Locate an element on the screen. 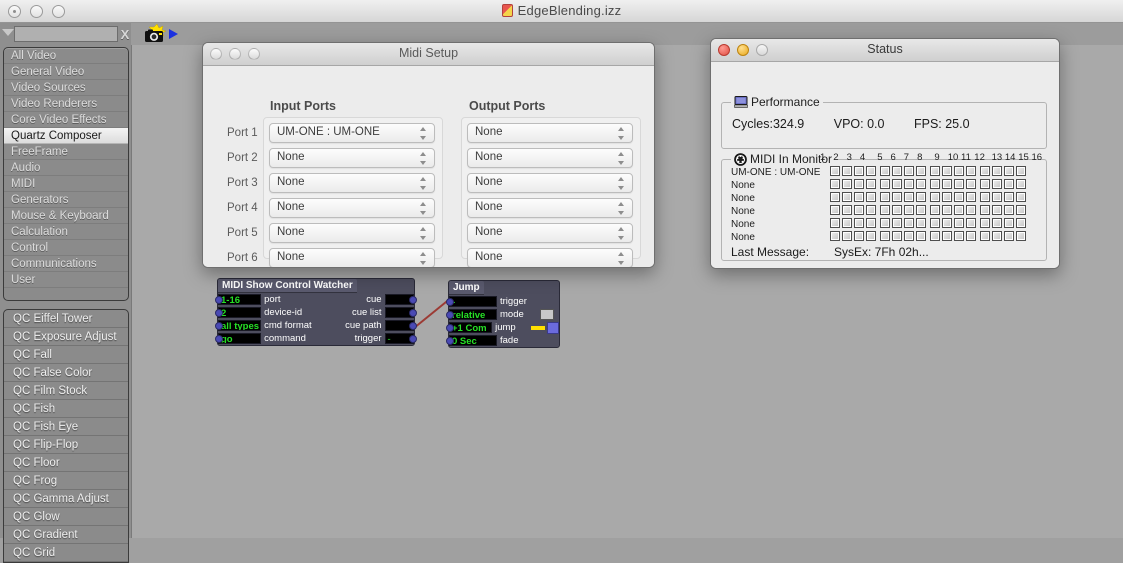 The height and width of the screenshot is (563, 1123). patch-list-item: QC Gamma Adjust is located at coordinates (66, 499).